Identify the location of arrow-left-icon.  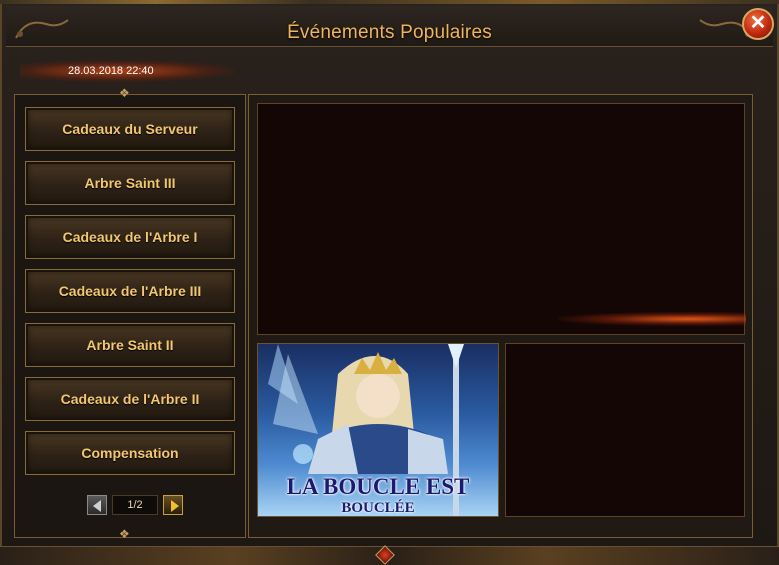
(97, 506).